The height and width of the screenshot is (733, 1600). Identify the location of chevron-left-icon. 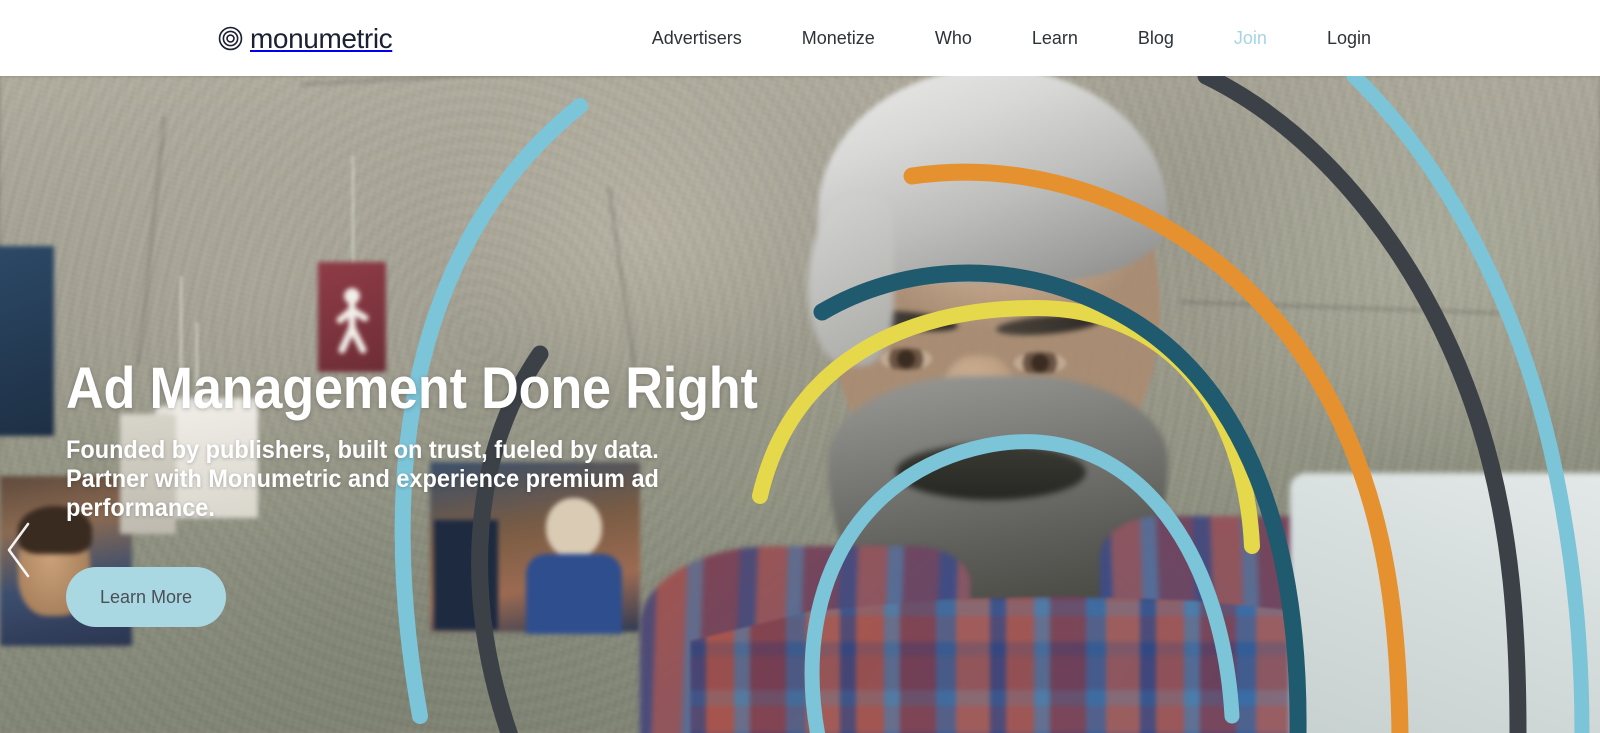
(18, 550).